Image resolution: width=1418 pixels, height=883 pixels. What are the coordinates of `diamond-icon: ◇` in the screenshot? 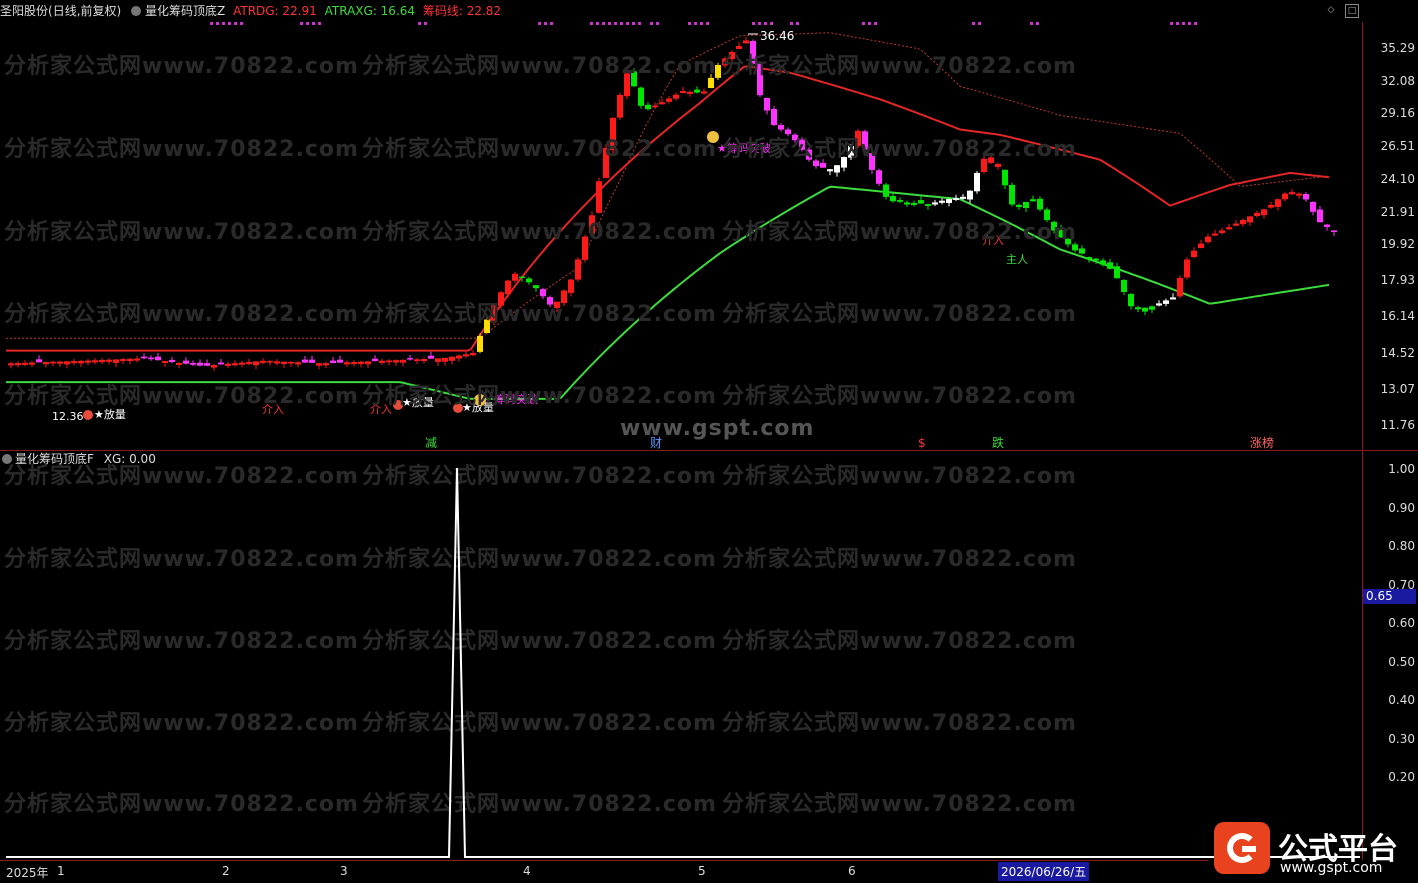 It's located at (1331, 10).